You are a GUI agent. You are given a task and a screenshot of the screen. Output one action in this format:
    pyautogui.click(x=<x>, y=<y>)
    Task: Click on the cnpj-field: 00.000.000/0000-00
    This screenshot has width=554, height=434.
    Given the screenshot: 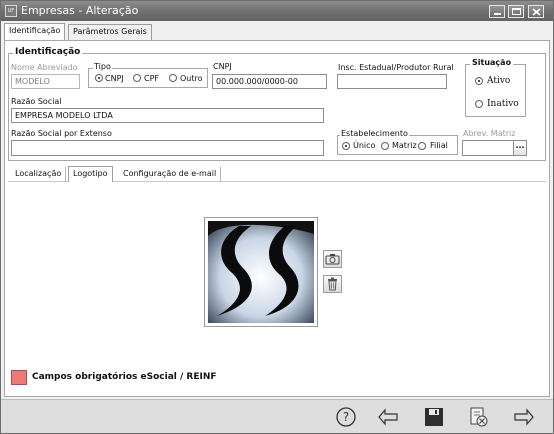 What is the action you would take?
    pyautogui.click(x=269, y=81)
    